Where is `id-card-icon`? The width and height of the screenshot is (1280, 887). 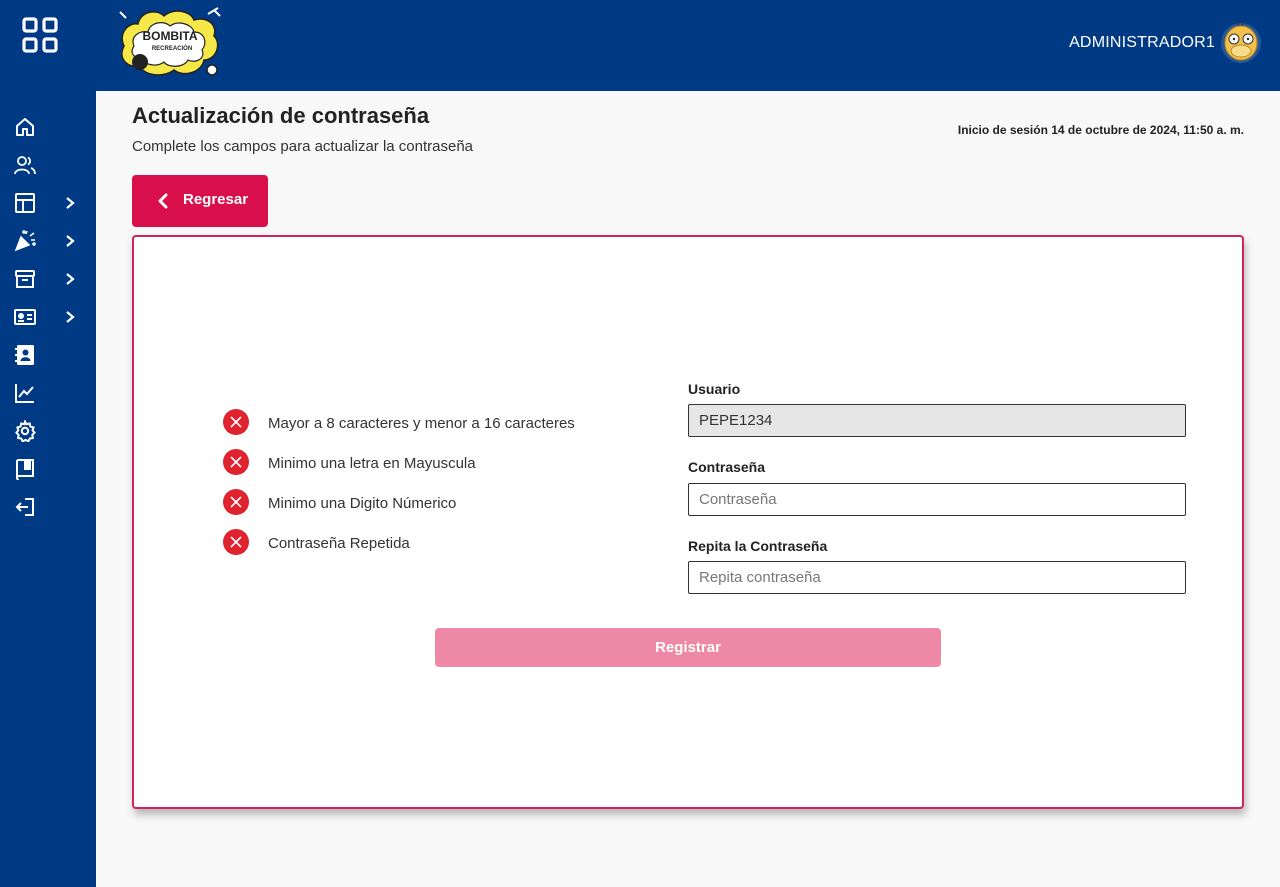 id-card-icon is located at coordinates (25, 317).